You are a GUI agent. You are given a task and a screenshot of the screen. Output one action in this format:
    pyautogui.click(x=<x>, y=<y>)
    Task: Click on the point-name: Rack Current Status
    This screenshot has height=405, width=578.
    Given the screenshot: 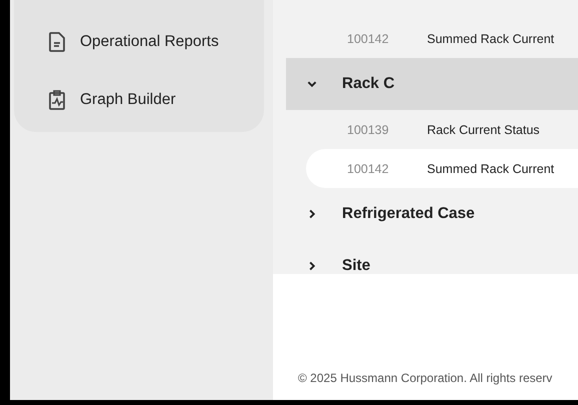 What is the action you would take?
    pyautogui.click(x=483, y=129)
    